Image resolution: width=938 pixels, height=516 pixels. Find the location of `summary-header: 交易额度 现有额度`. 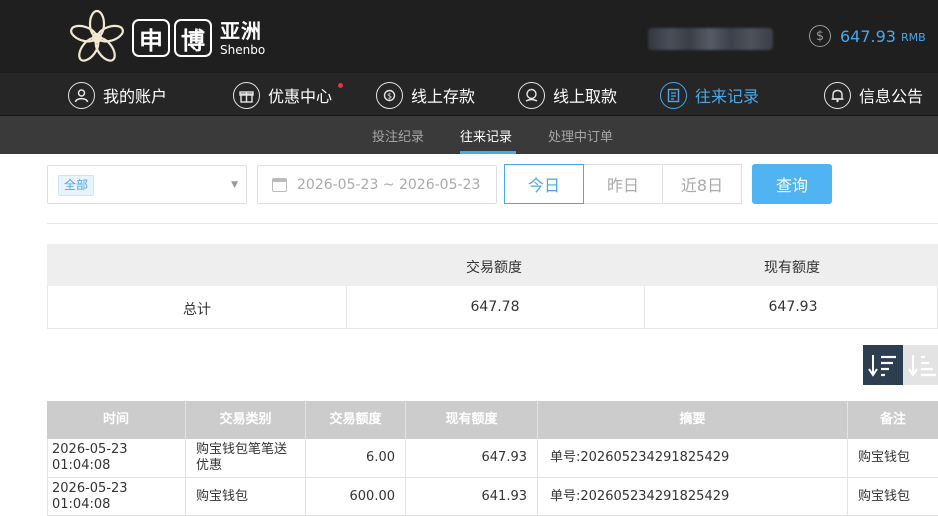

summary-header: 交易额度 现有额度 is located at coordinates (492, 265).